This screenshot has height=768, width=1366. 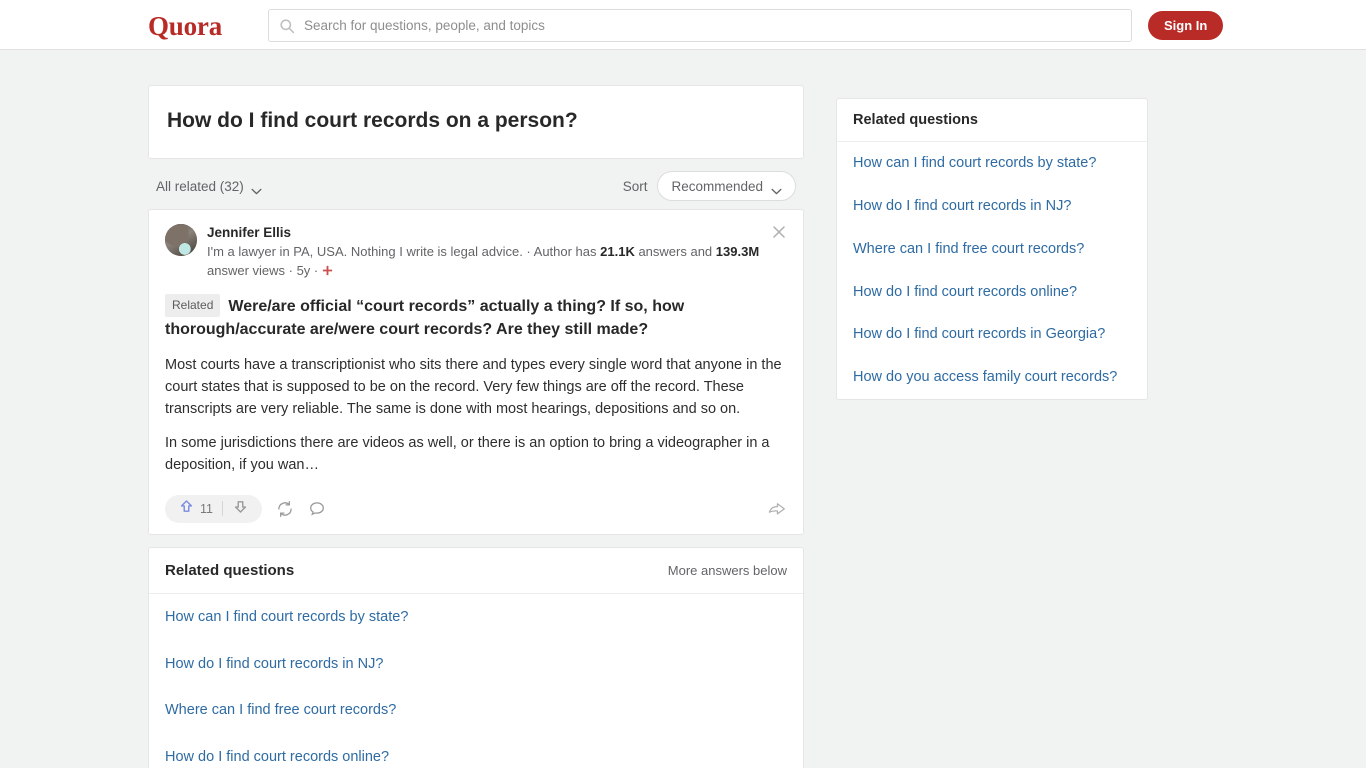 What do you see at coordinates (992, 377) in the screenshot?
I see `sidebar-question-link: How do you access family court records?` at bounding box center [992, 377].